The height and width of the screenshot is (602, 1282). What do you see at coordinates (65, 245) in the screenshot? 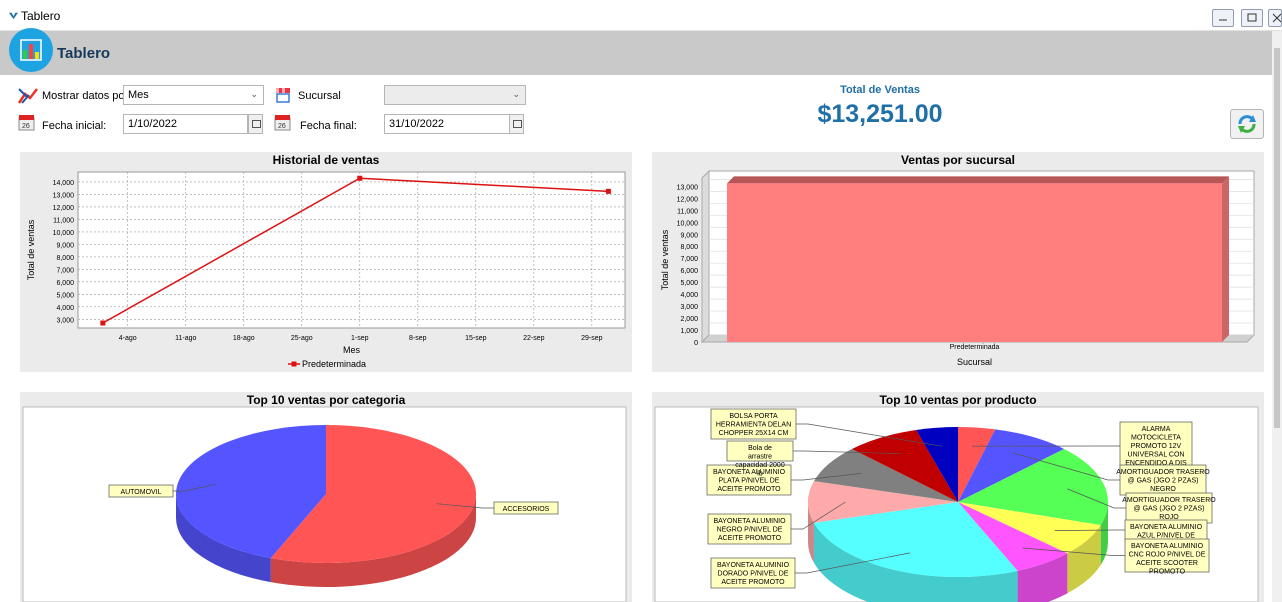
I see `y-tick-label: 9,000` at bounding box center [65, 245].